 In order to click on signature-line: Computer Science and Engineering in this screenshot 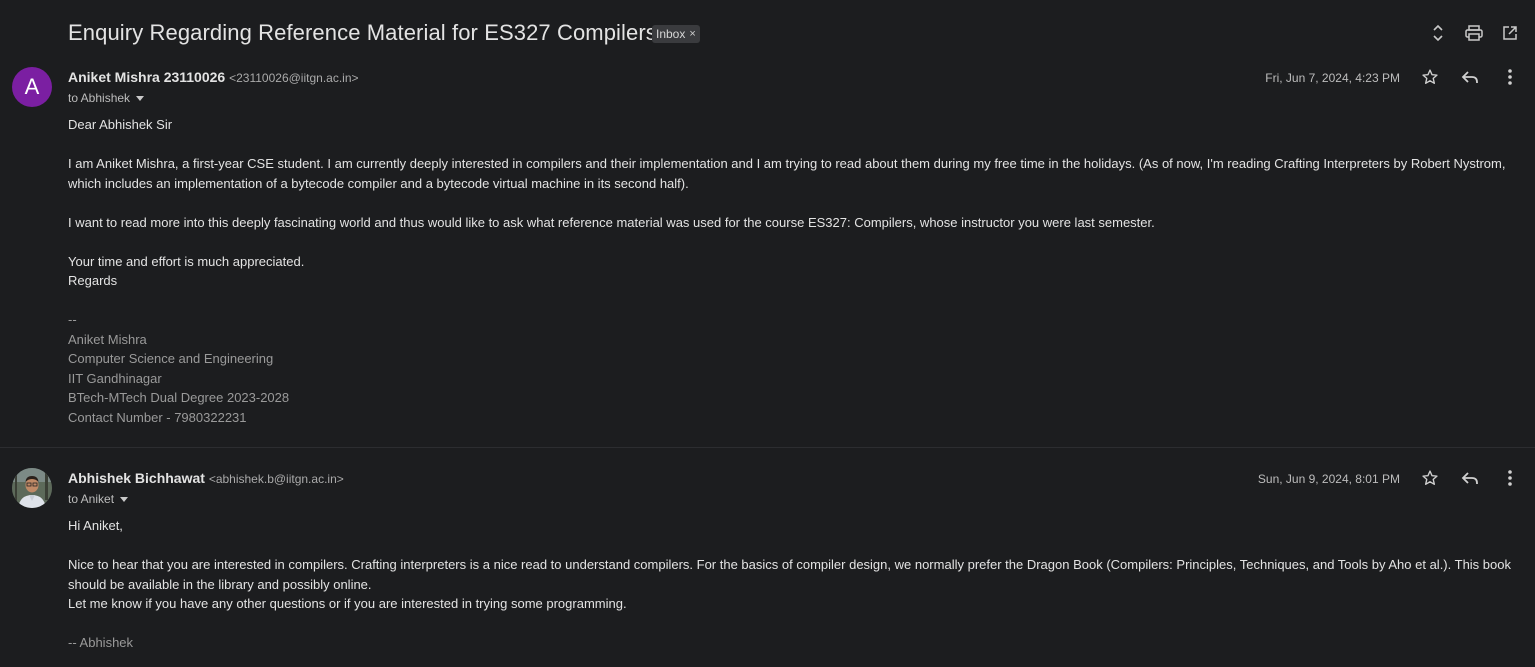, I will do `click(171, 358)`.